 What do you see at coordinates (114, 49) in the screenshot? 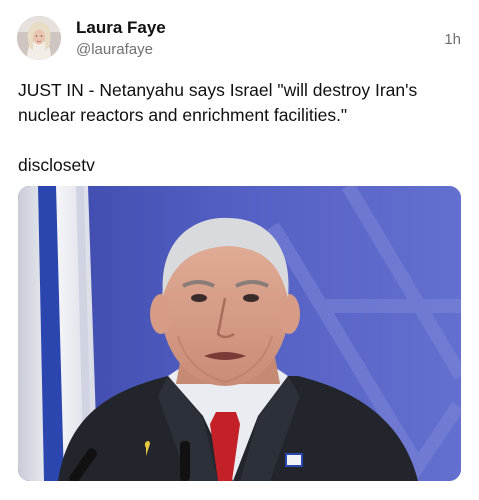
I see `author-handle: @laurafaye` at bounding box center [114, 49].